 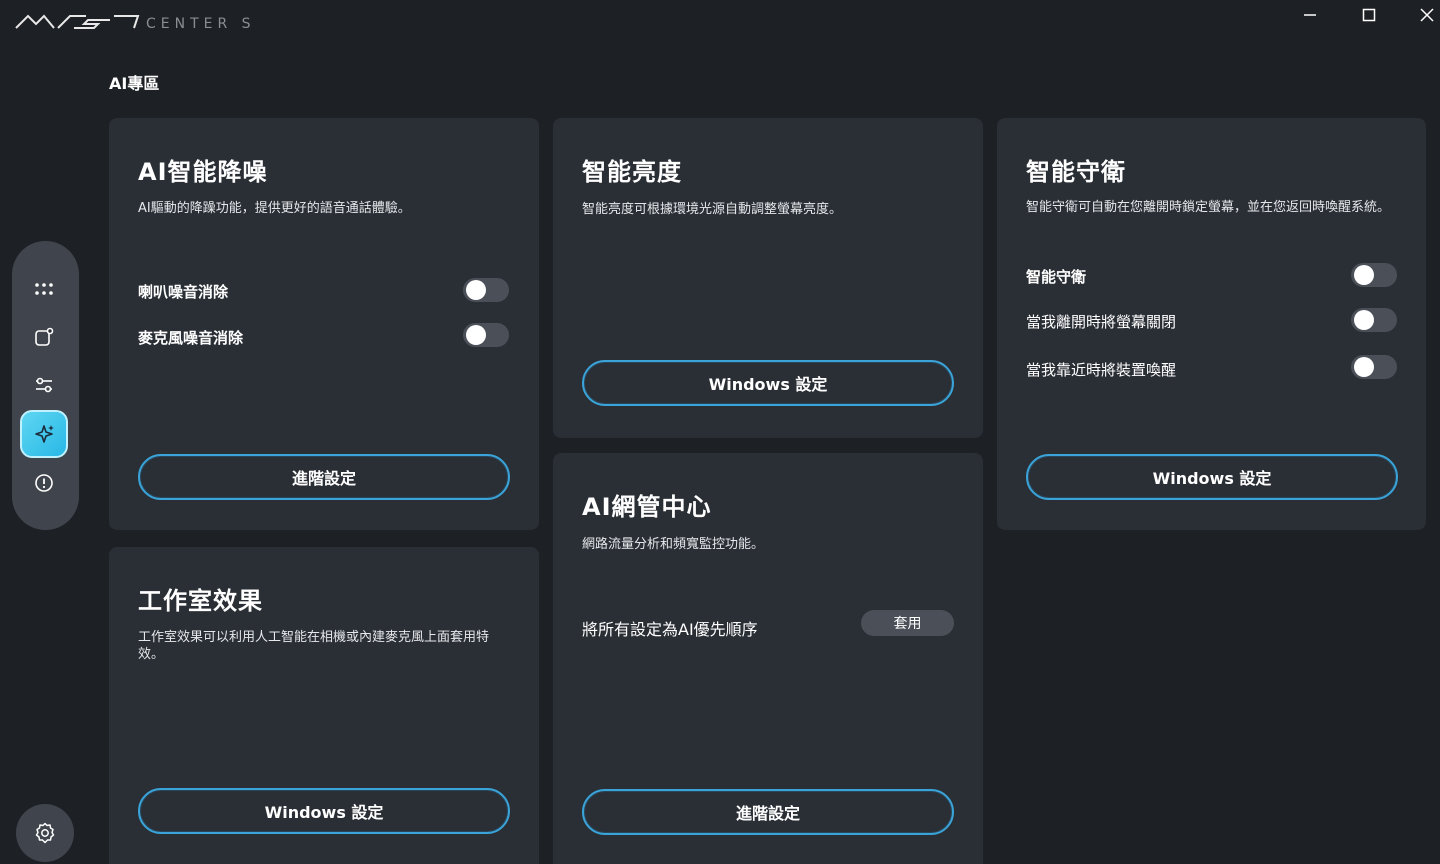 What do you see at coordinates (314, 646) in the screenshot?
I see `card-description: 工作室效果可以利用人工智能在相機或內建麥克風上面套用特效。` at bounding box center [314, 646].